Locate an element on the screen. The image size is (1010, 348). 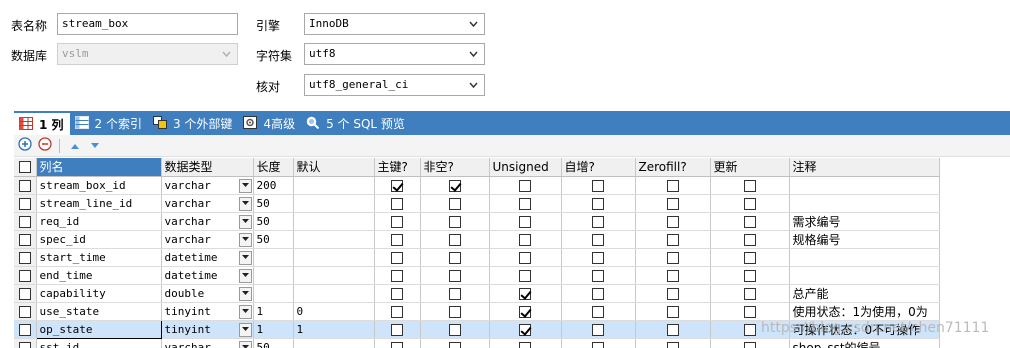
column-name-cell: req_id is located at coordinates (99, 221).